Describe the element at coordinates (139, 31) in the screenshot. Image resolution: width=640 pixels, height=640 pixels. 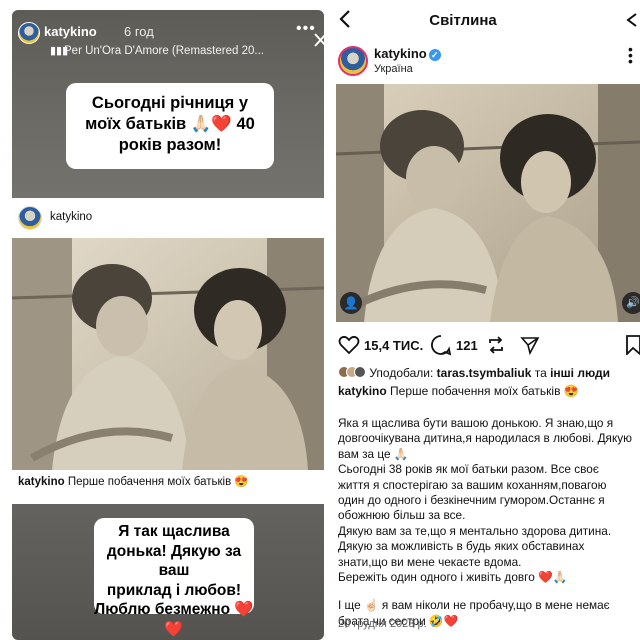
I see `story-timestamp: 6 год` at that location.